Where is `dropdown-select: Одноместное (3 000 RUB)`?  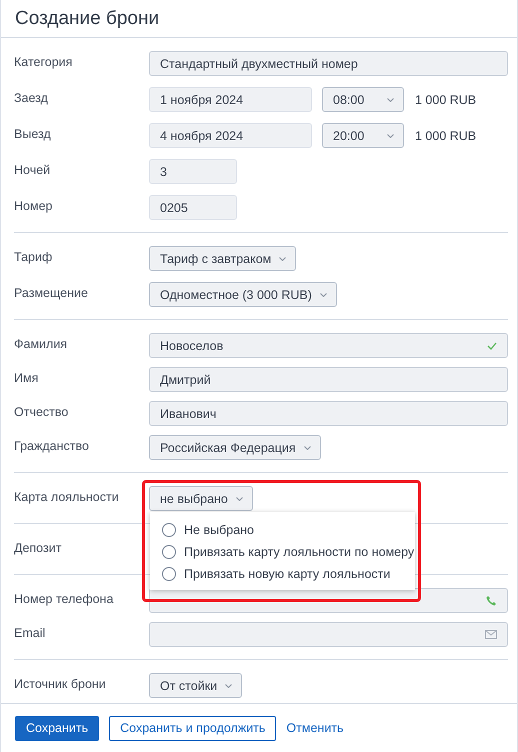 dropdown-select: Одноместное (3 000 RUB) is located at coordinates (243, 294).